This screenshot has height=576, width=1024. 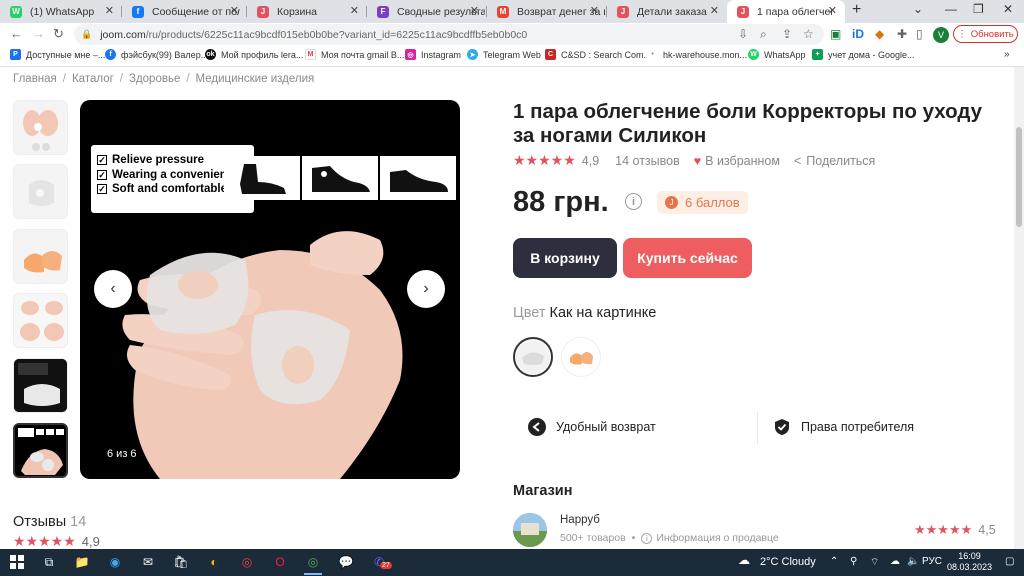 I want to click on reviews-link: 14 отзывов, so click(x=647, y=161).